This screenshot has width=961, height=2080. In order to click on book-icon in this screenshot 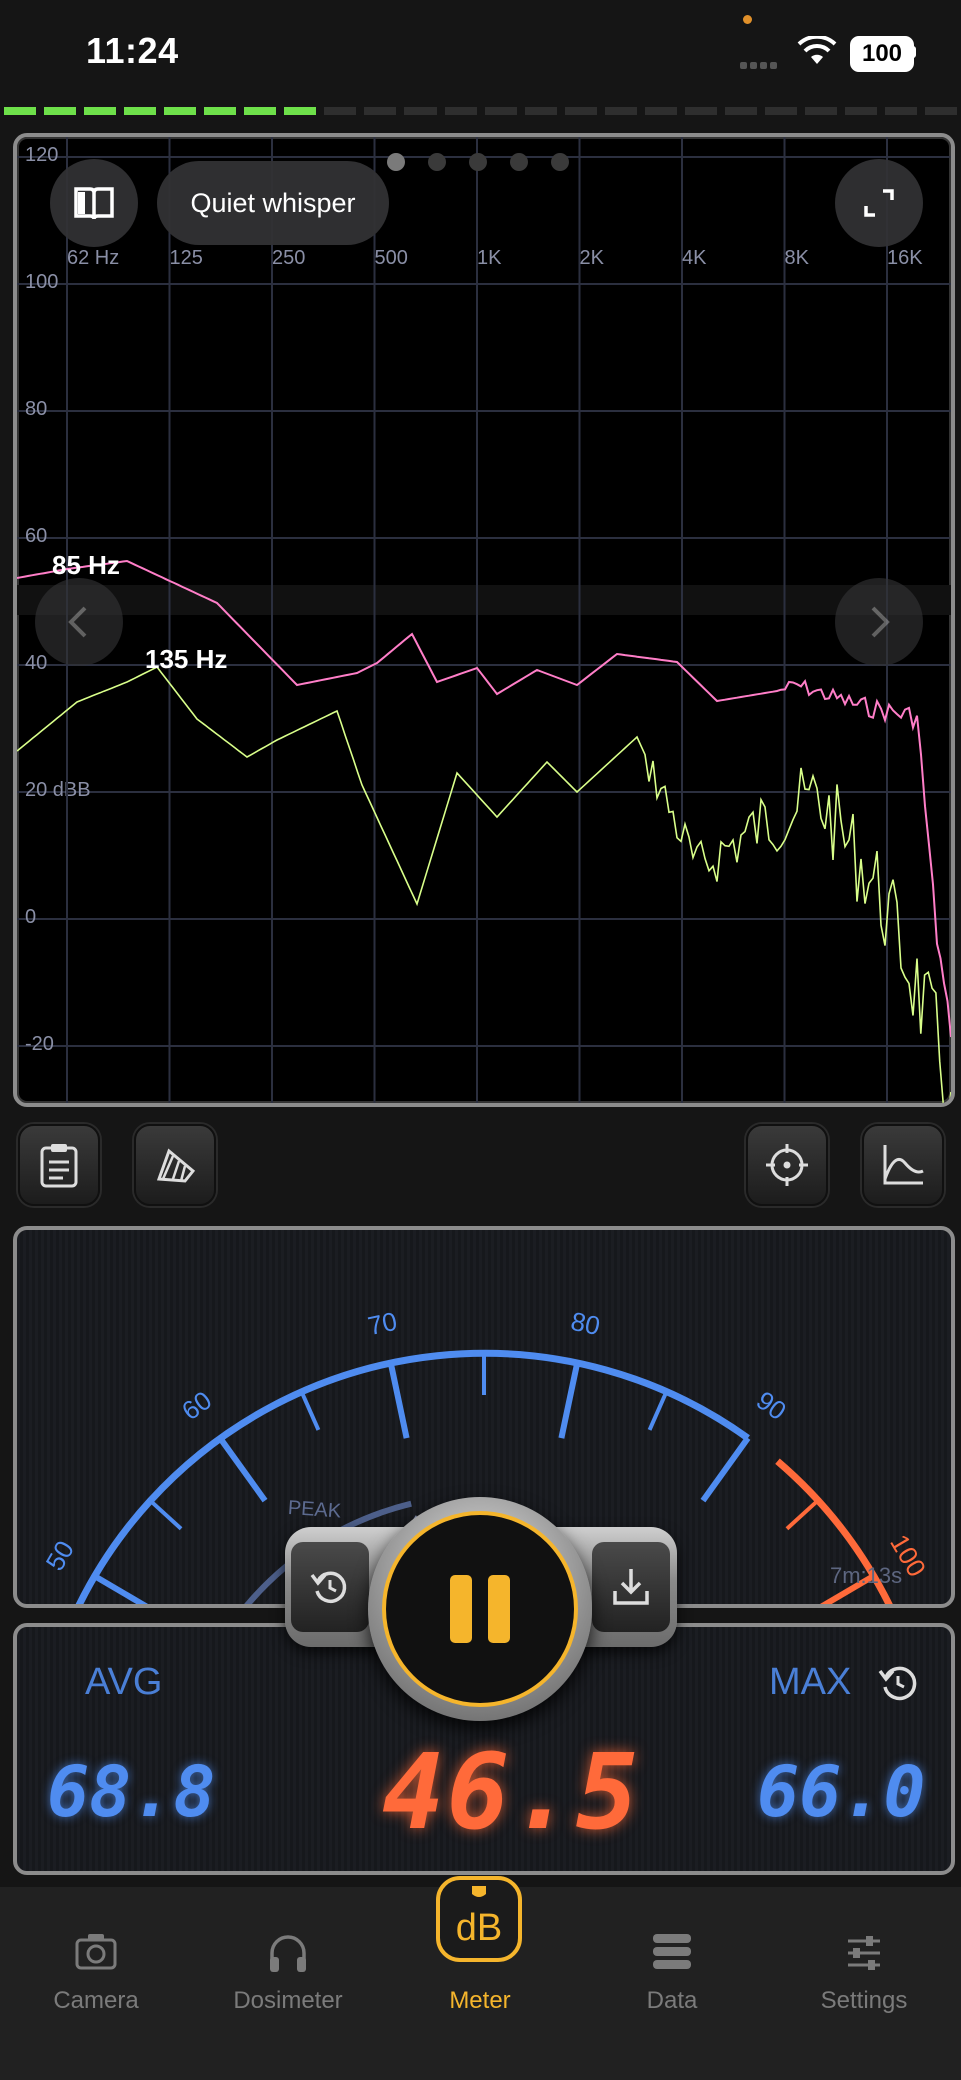, I will do `click(94, 203)`.